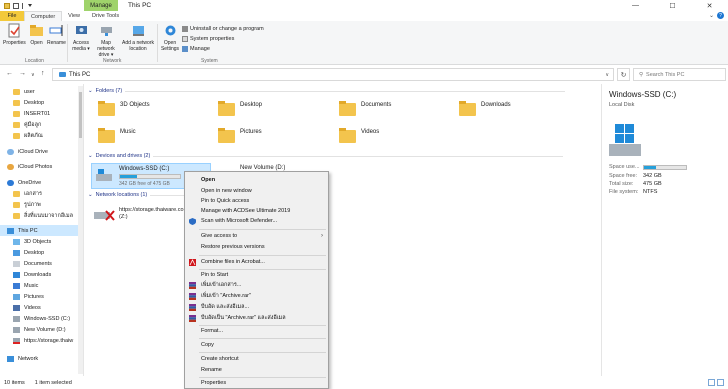  Describe the element at coordinates (625, 140) in the screenshot. I see `drive-icon` at that location.